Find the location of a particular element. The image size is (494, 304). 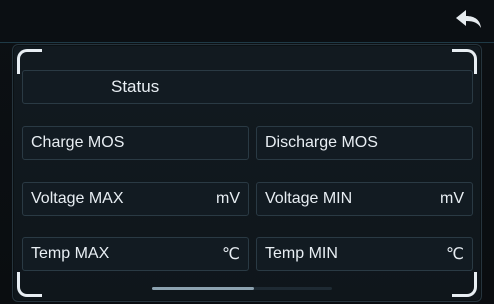

voltage-max-field: Voltage MAX mV is located at coordinates (135, 199).